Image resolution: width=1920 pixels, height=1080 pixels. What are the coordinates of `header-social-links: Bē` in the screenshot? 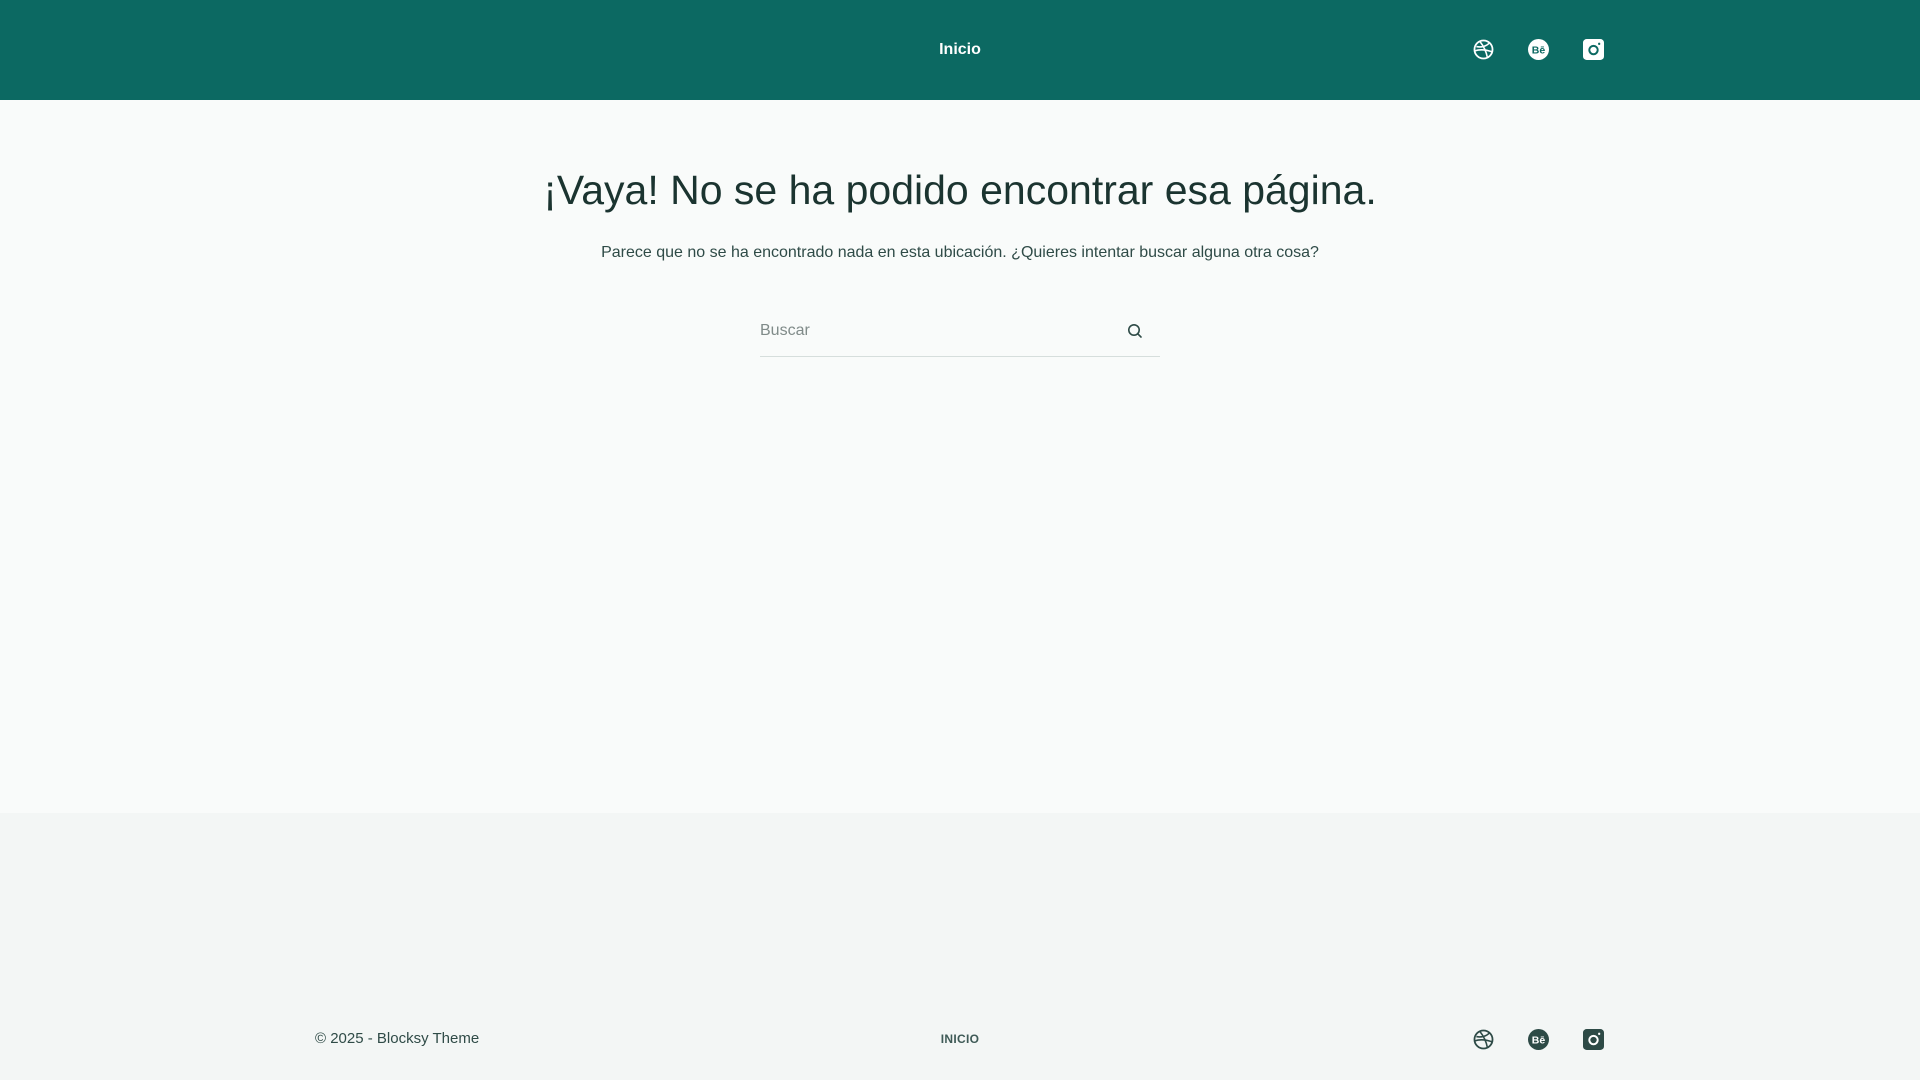 It's located at (1538, 49).